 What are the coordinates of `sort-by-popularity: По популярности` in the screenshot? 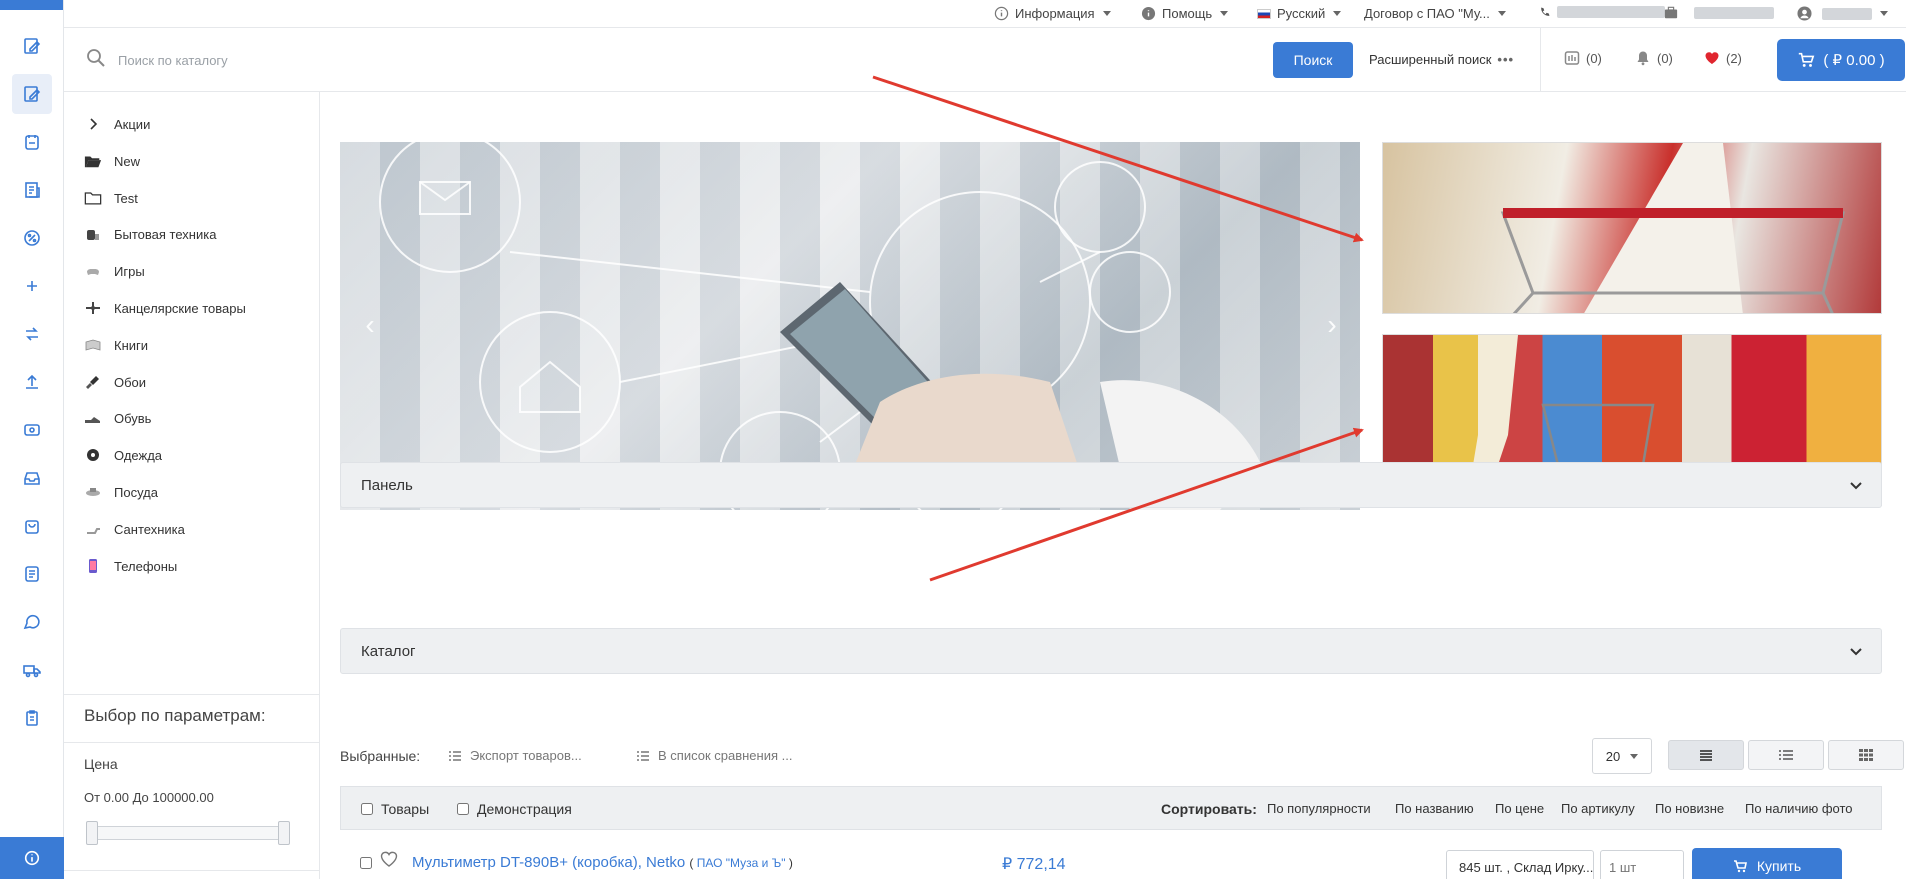 It's located at (1319, 808).